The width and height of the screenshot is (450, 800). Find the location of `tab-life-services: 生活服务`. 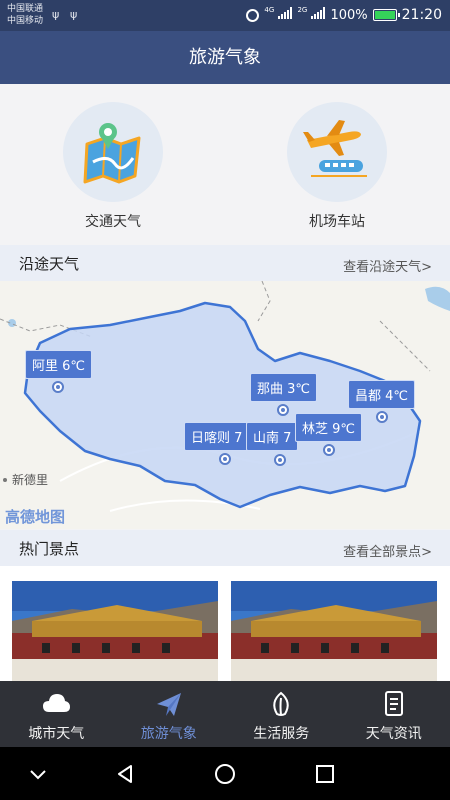

tab-life-services: 生活服务 is located at coordinates (281, 714).